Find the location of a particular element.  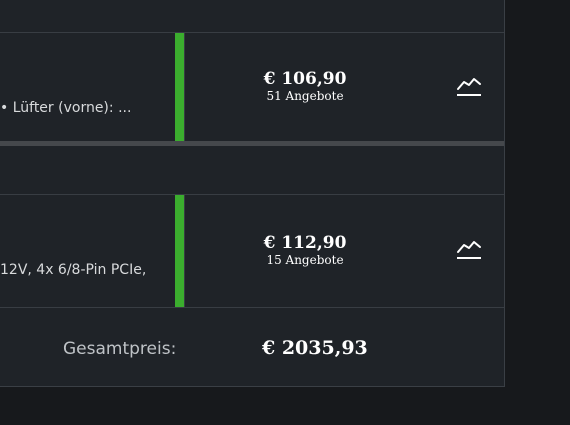

total-label: Gesamtpreis: is located at coordinates (120, 349).